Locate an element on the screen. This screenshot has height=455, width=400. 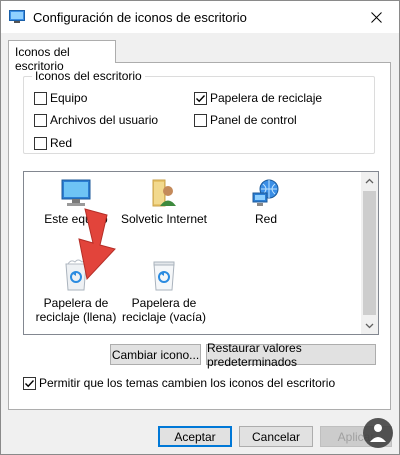
button-label: Restaurar valores predeterminados is located at coordinates (254, 354).